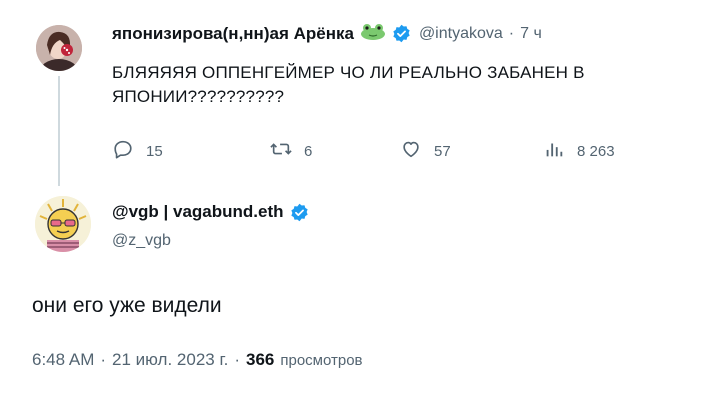  What do you see at coordinates (308, 151) in the screenshot?
I see `retweet-count: 6` at bounding box center [308, 151].